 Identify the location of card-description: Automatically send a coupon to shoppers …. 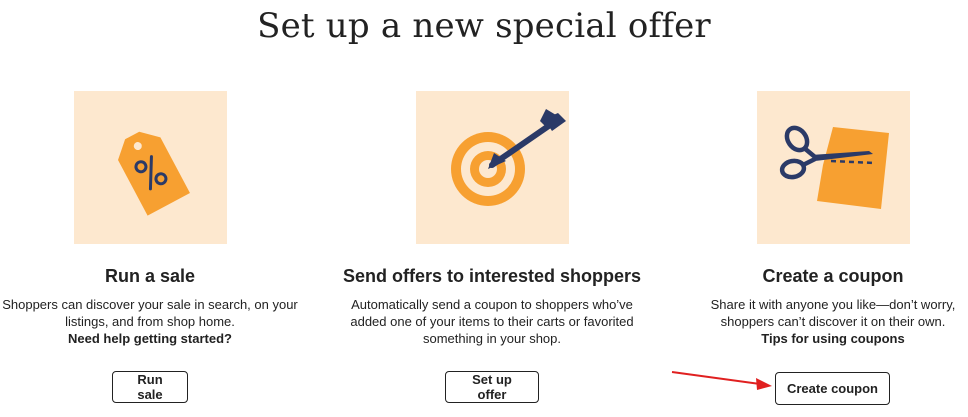
(492, 321).